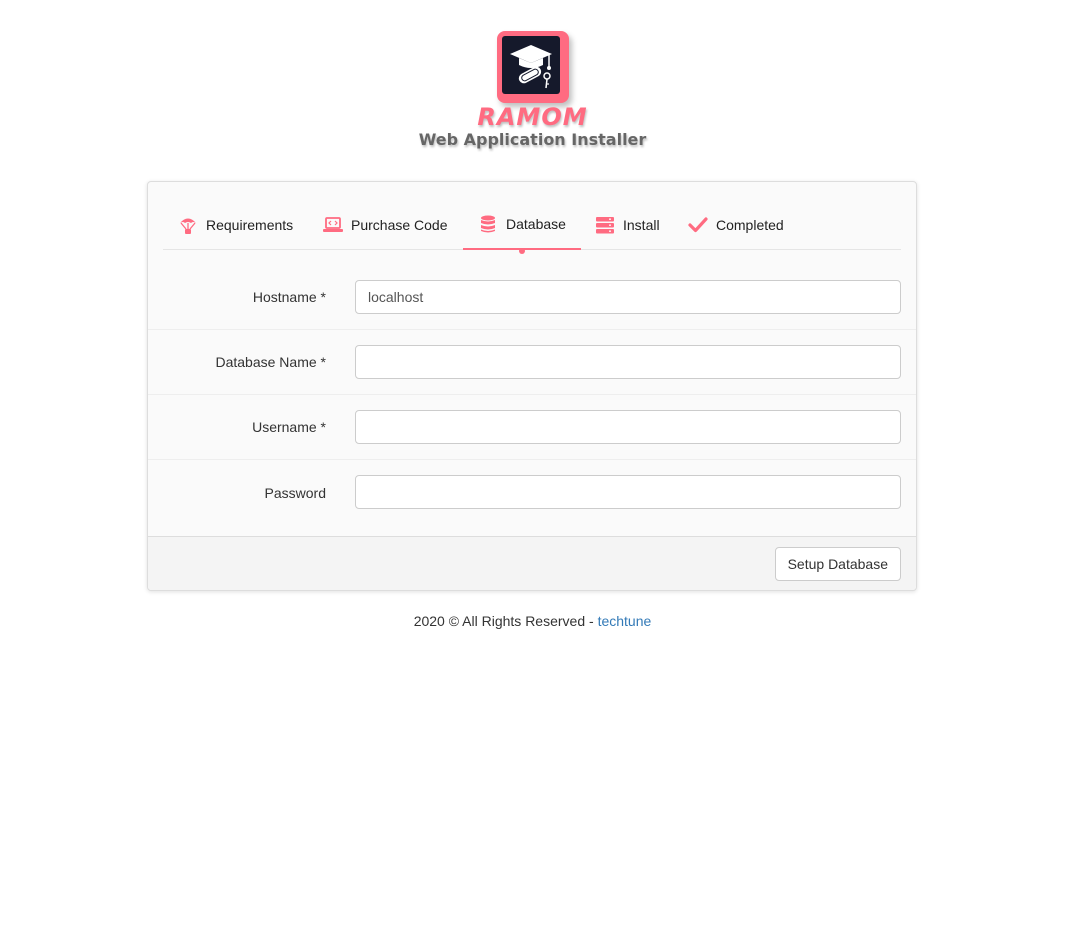 This screenshot has width=1065, height=925. Describe the element at coordinates (625, 621) in the screenshot. I see `techtune-link: techtune` at that location.